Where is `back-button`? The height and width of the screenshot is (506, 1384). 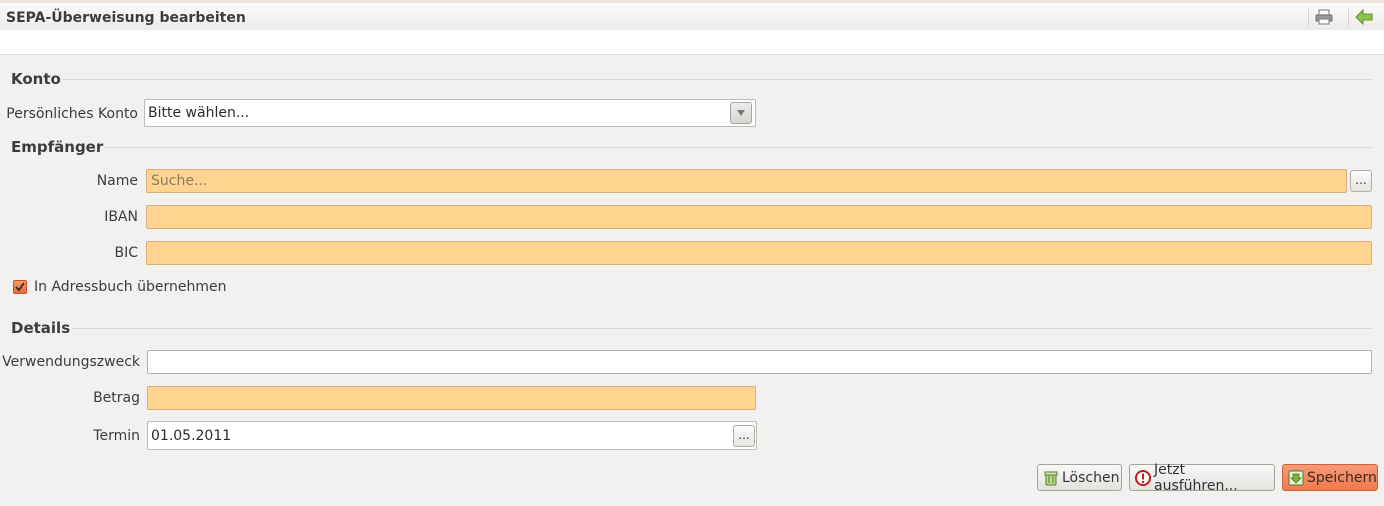
back-button is located at coordinates (1363, 17).